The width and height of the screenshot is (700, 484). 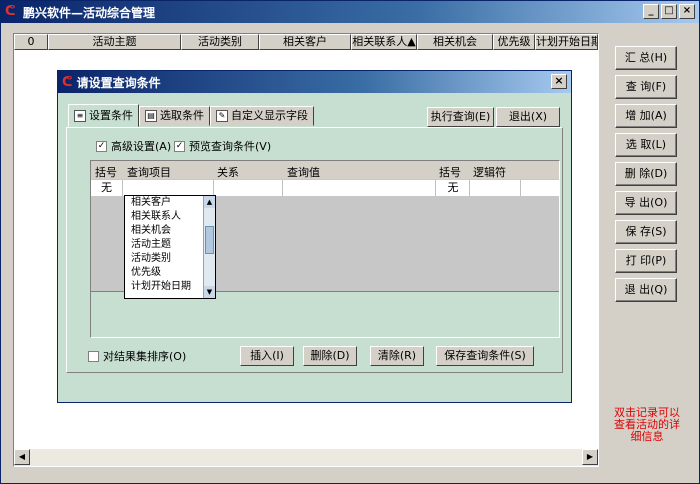 What do you see at coordinates (646, 145) in the screenshot?
I see `select-button: 选 取(L)` at bounding box center [646, 145].